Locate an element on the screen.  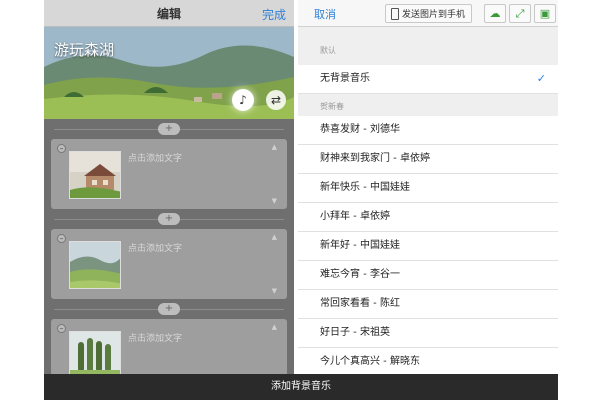
cancel-button: 取消 is located at coordinates (325, 14).